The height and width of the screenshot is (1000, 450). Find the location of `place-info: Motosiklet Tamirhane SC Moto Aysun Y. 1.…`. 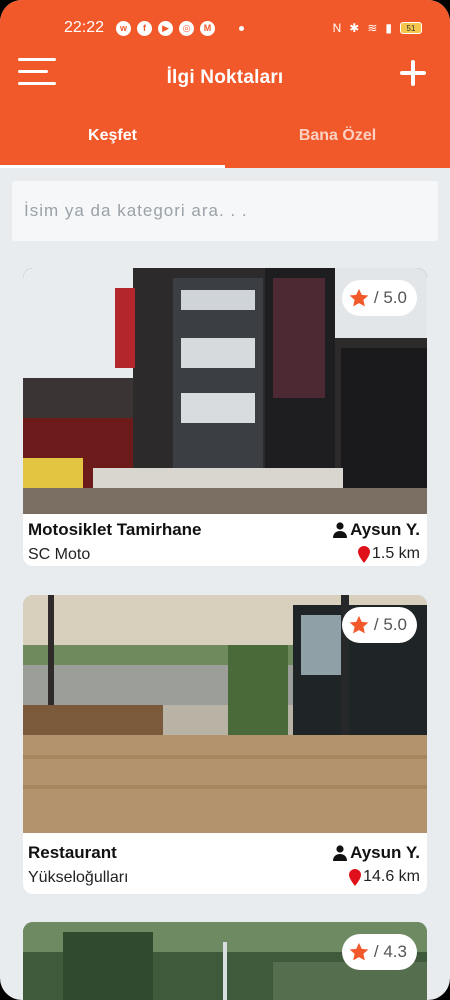

place-info: Motosiklet Tamirhane SC Moto Aysun Y. 1.… is located at coordinates (225, 540).